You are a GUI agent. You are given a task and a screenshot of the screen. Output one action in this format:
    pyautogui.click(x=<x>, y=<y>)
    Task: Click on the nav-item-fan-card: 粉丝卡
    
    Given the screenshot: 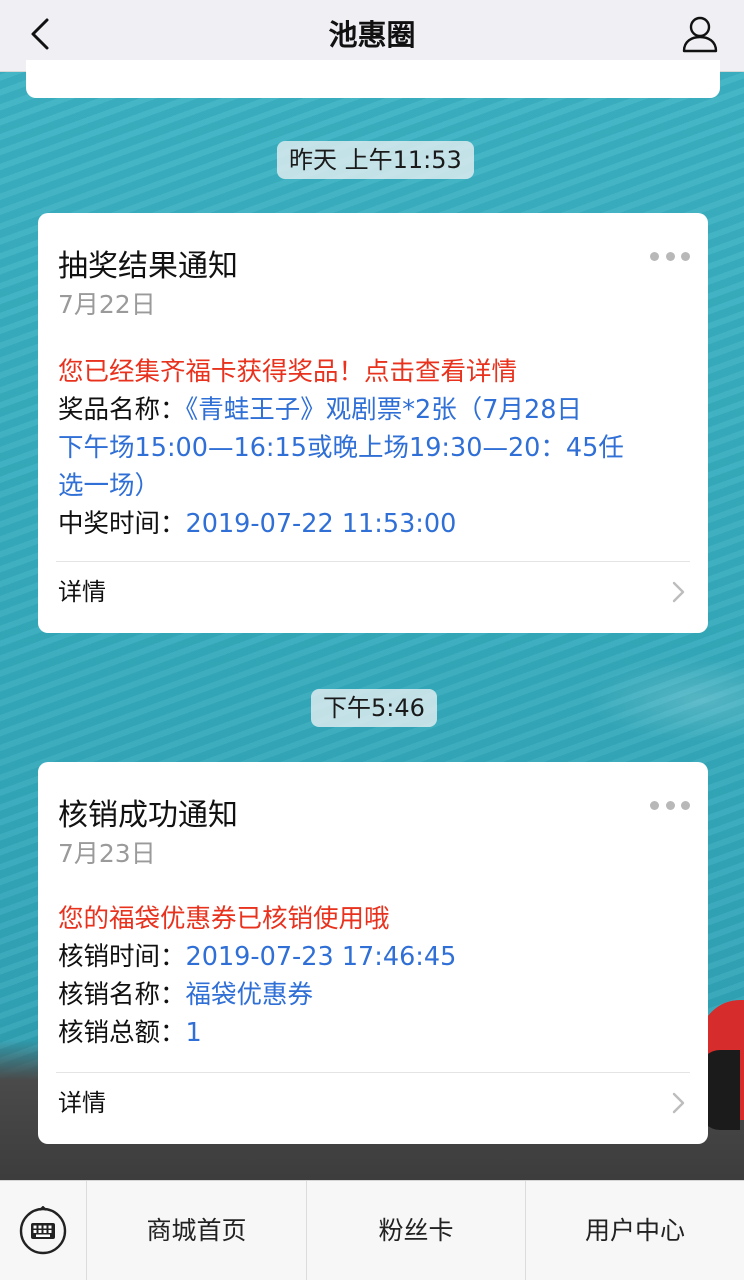 What is the action you would take?
    pyautogui.click(x=416, y=1230)
    